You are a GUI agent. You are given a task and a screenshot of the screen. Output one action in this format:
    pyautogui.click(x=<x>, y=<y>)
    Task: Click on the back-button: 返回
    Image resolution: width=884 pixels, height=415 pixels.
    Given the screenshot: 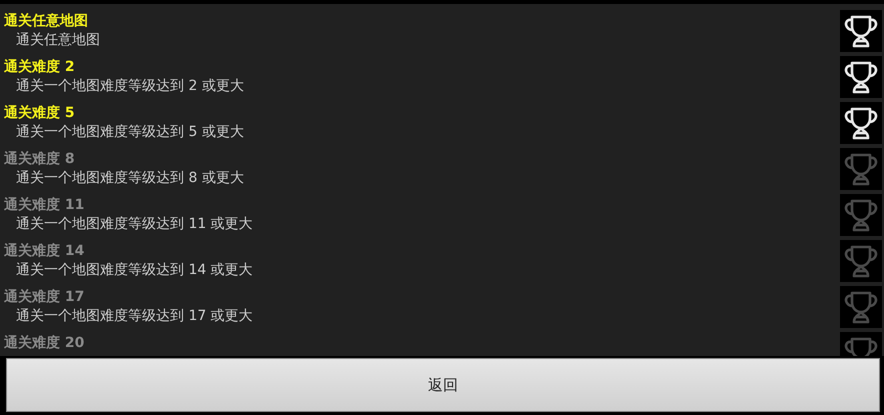 What is the action you would take?
    pyautogui.click(x=443, y=385)
    